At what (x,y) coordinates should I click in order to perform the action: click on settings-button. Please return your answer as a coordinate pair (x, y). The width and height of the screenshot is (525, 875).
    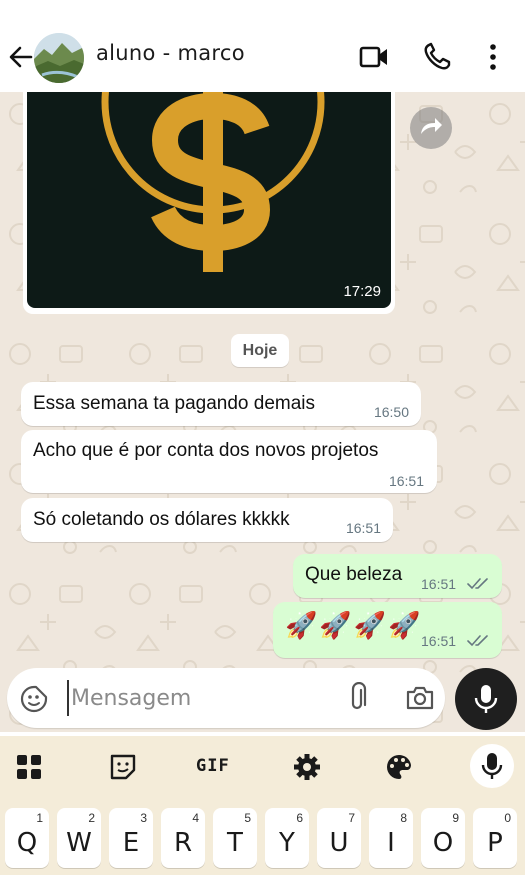
    Looking at the image, I should click on (307, 767).